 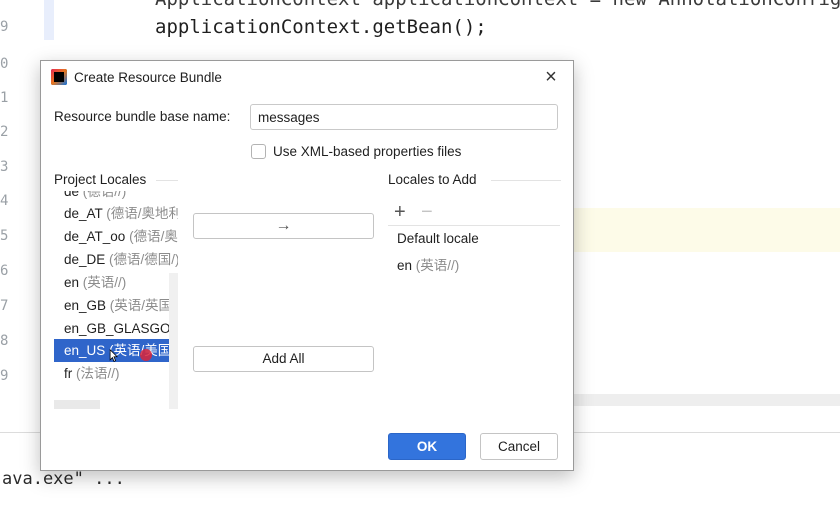 What do you see at coordinates (142, 213) in the screenshot?
I see `locale-hint: (德语/奥地利)` at bounding box center [142, 213].